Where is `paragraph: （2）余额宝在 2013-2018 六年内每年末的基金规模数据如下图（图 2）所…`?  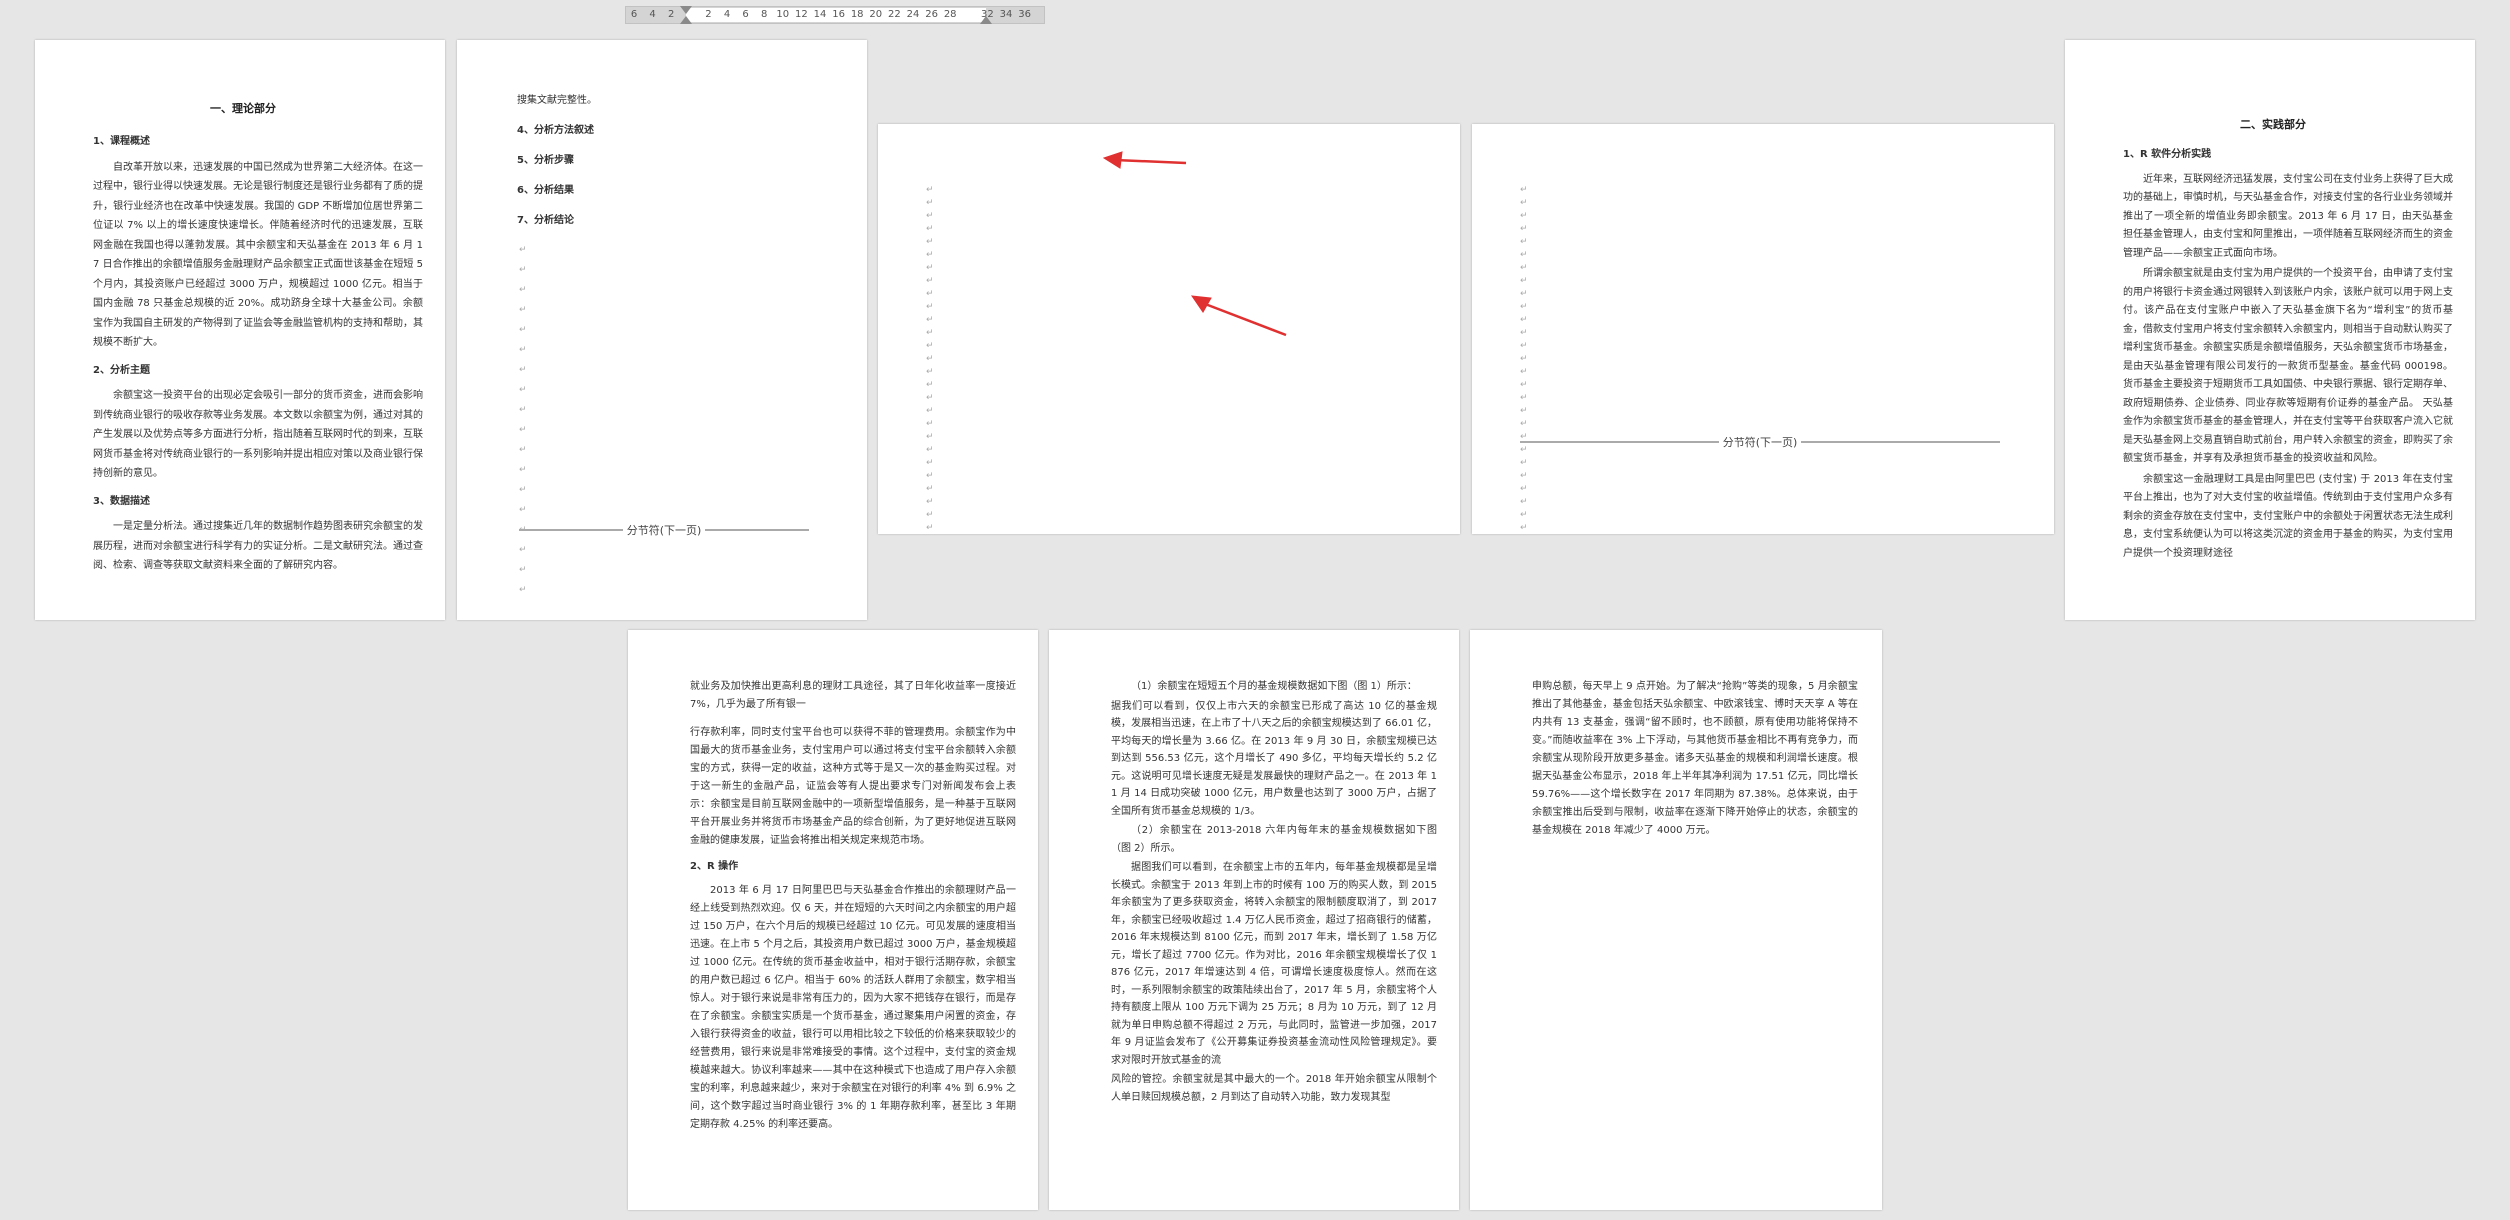
paragraph: （2）余额宝在 2013-2018 六年内每年末的基金规模数据如下图（图 2）所… is located at coordinates (1274, 839).